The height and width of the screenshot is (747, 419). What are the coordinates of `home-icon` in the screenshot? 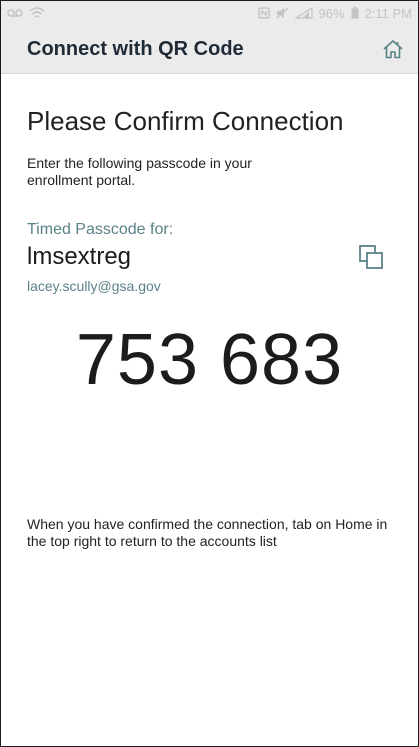 It's located at (393, 49).